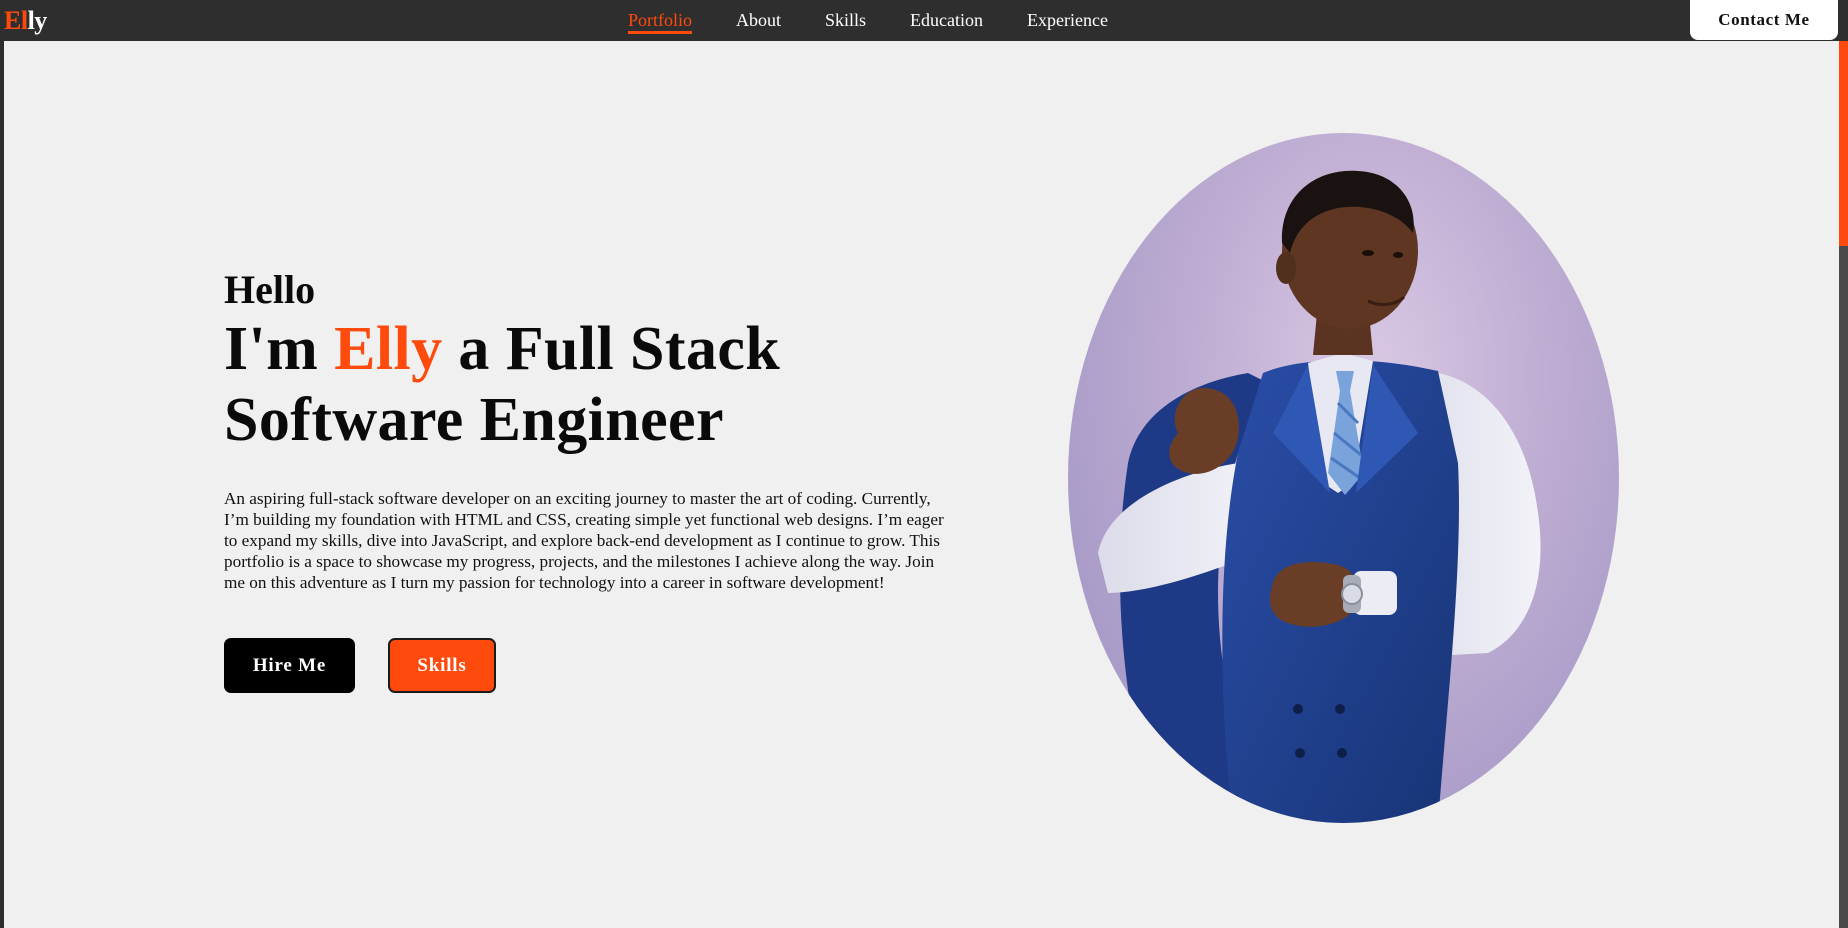 This screenshot has height=928, width=1848. I want to click on headline-suffix: a Full Stack, so click(619, 349).